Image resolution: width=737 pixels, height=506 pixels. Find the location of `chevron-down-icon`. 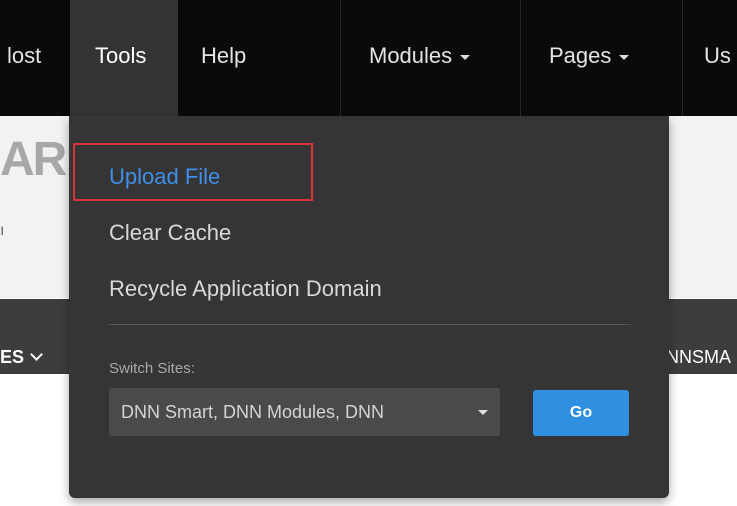

chevron-down-icon is located at coordinates (36, 354).